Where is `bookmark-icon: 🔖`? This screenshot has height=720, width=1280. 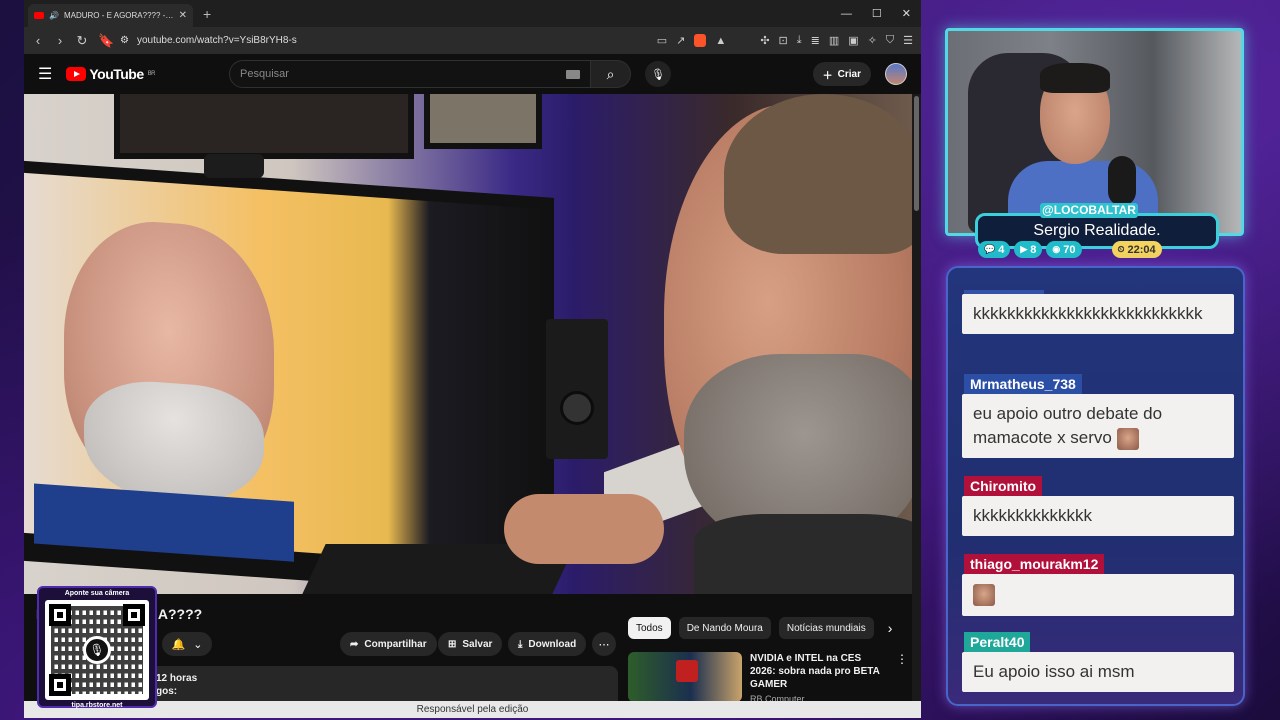 bookmark-icon: 🔖 is located at coordinates (106, 41).